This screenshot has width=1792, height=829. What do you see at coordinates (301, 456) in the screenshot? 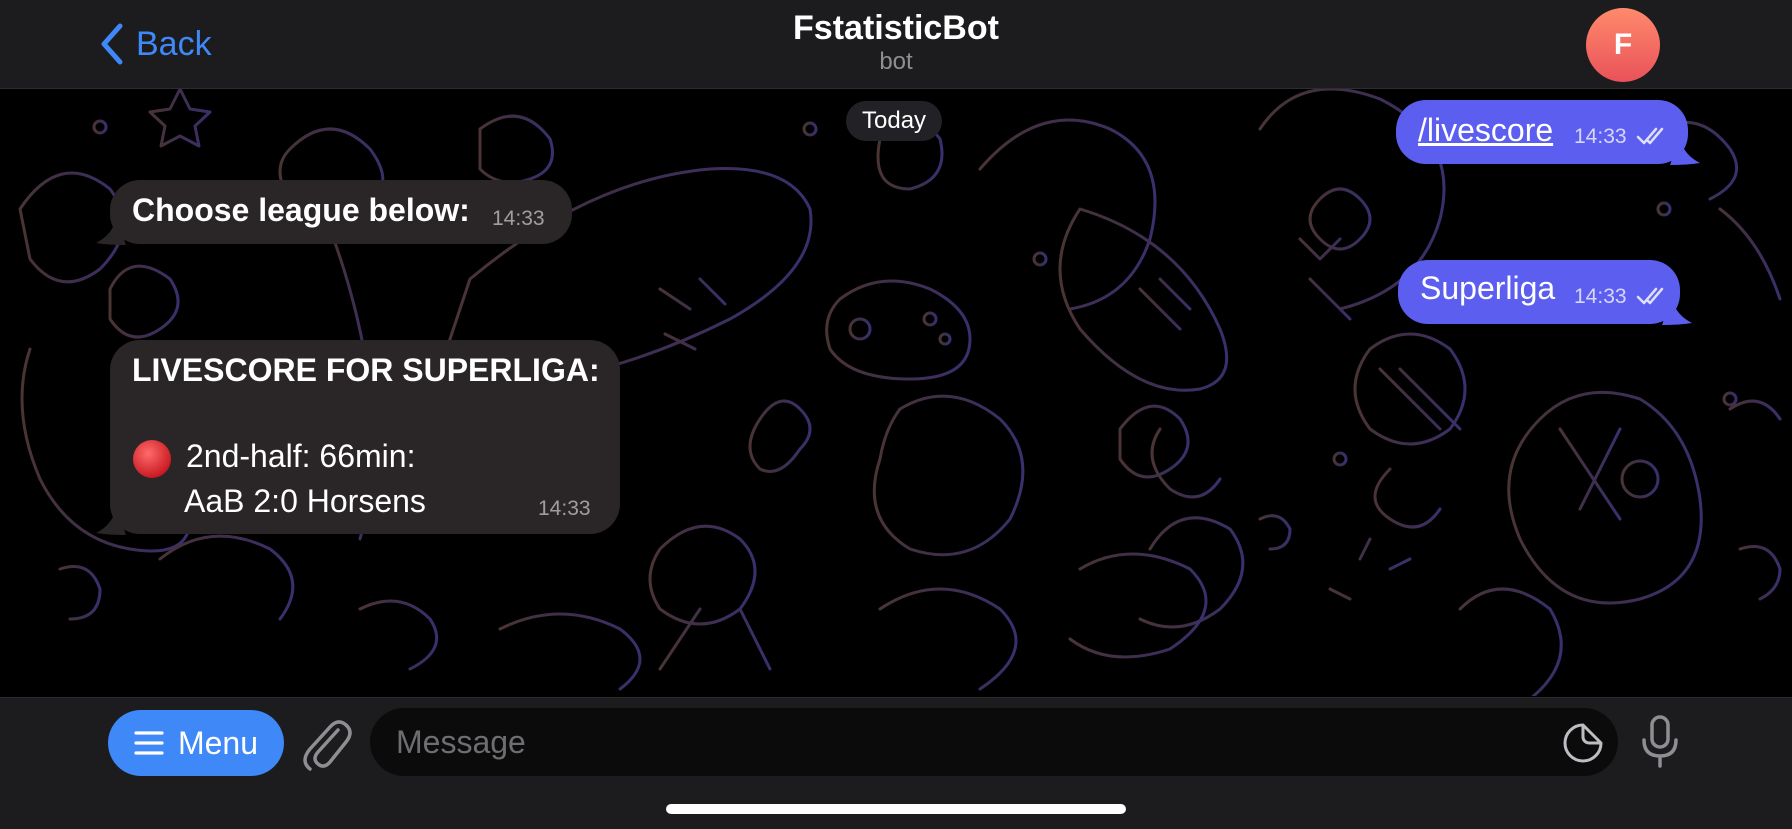
I see `match-status: 2nd-half: 66min:` at bounding box center [301, 456].